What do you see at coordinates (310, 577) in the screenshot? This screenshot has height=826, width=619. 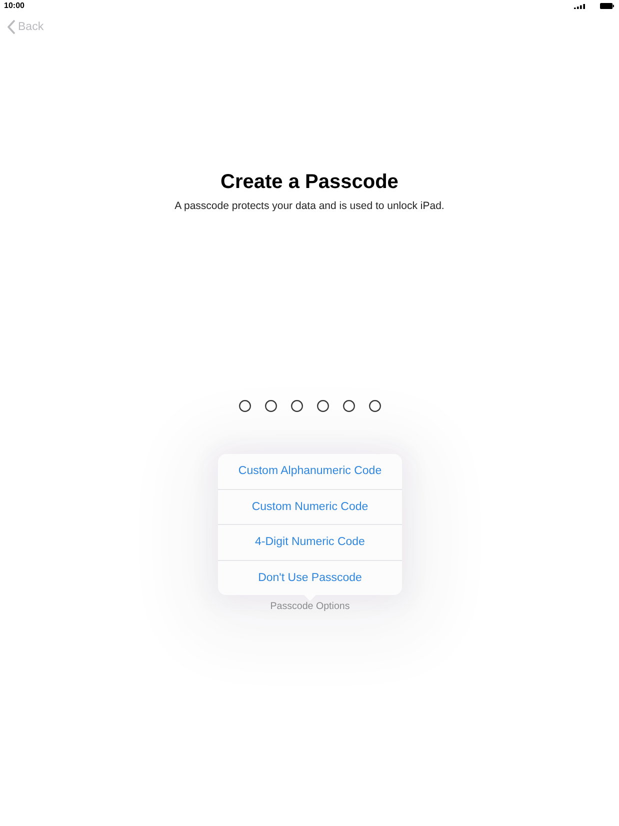 I see `menu-item: Don't Use Passcode` at bounding box center [310, 577].